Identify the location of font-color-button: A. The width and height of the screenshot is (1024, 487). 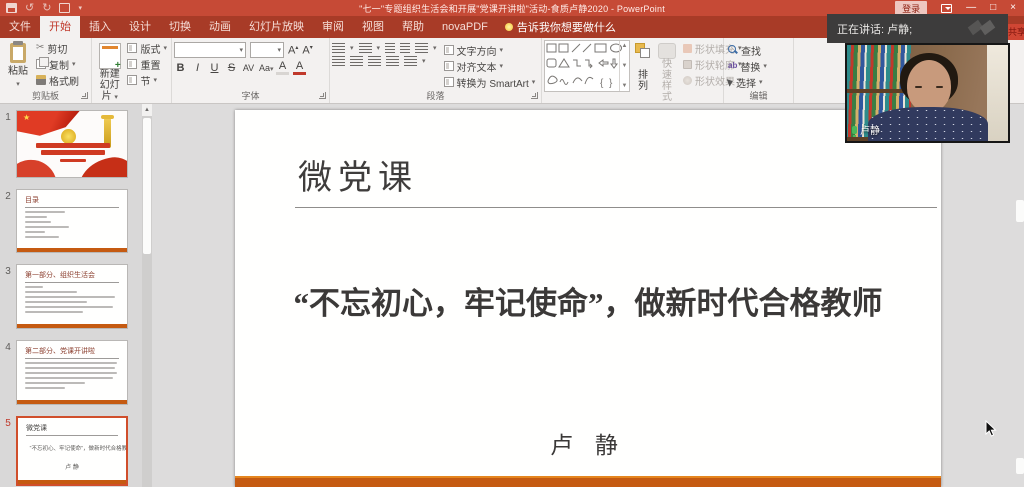
(299, 67).